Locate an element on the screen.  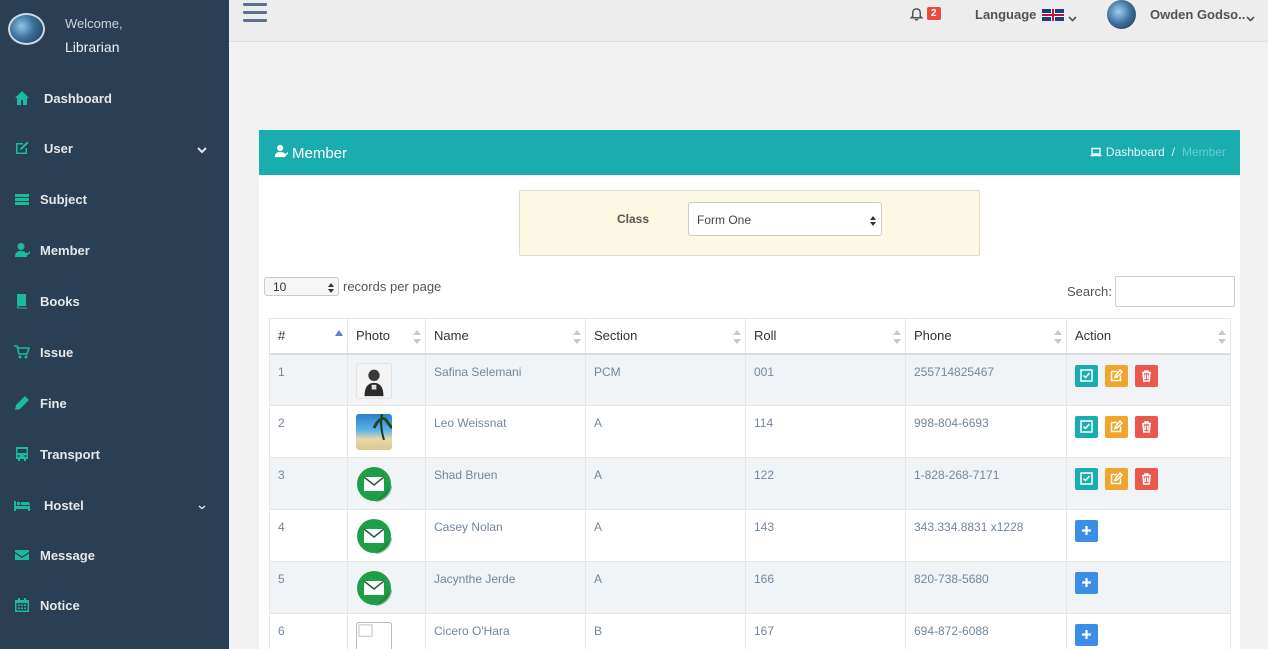
cell-phone: 694-872-6088 is located at coordinates (986, 631).